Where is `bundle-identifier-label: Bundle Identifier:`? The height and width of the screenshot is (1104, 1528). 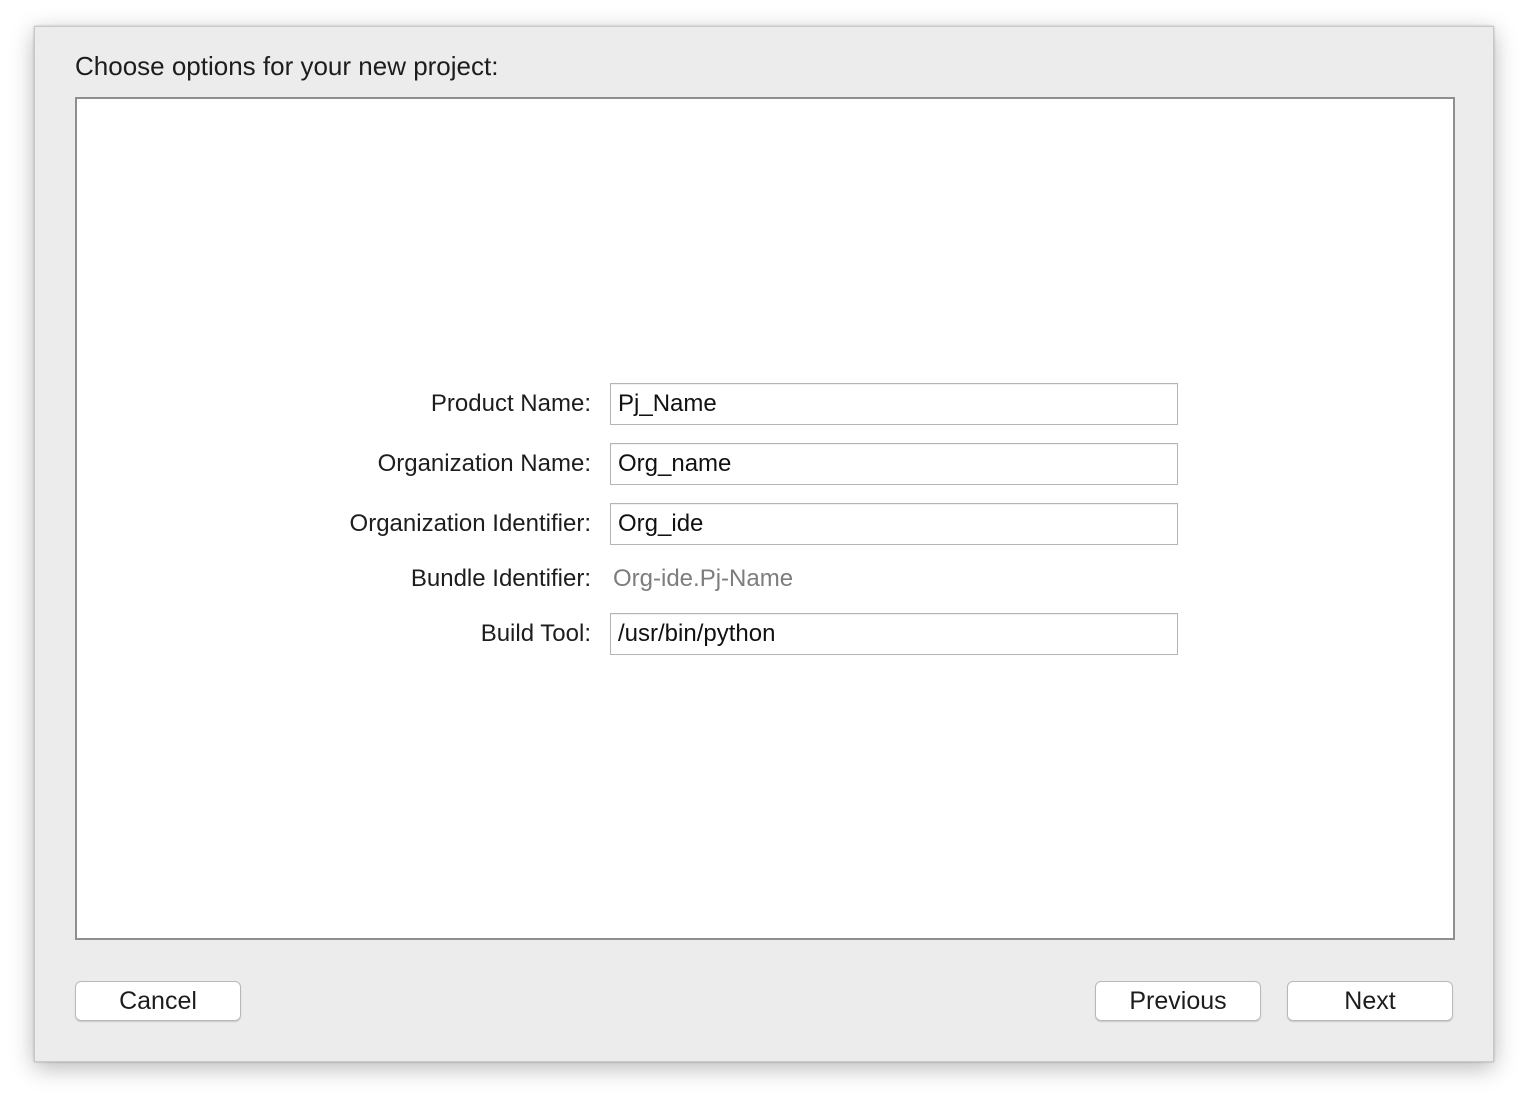 bundle-identifier-label: Bundle Identifier: is located at coordinates (500, 578).